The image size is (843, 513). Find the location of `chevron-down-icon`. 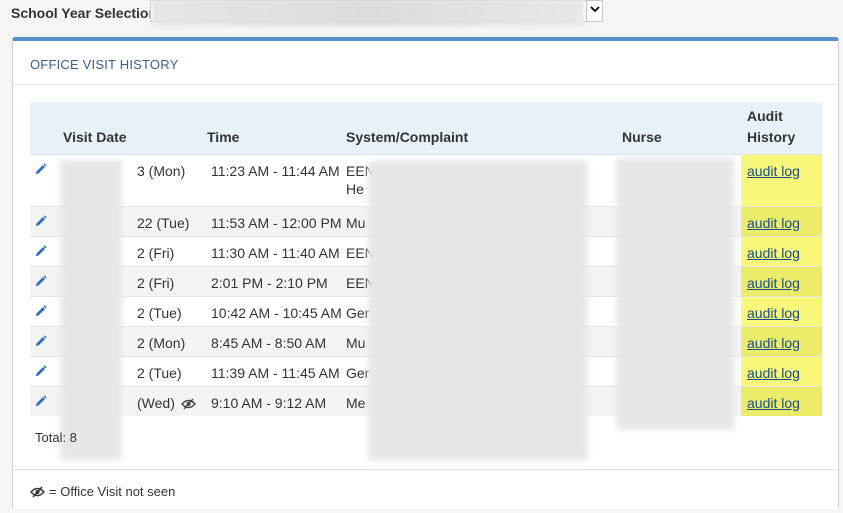

chevron-down-icon is located at coordinates (594, 11).